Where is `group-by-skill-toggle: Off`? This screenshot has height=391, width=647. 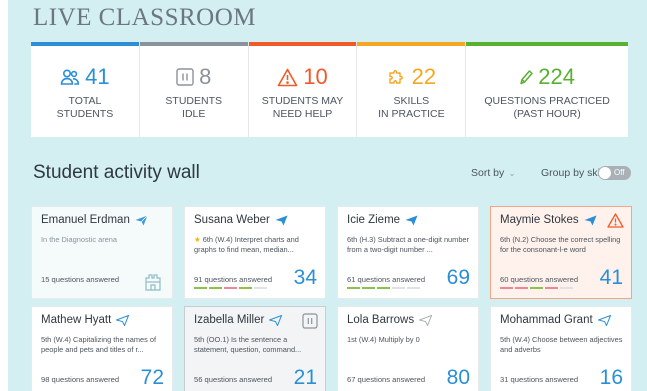 group-by-skill-toggle: Off is located at coordinates (614, 173).